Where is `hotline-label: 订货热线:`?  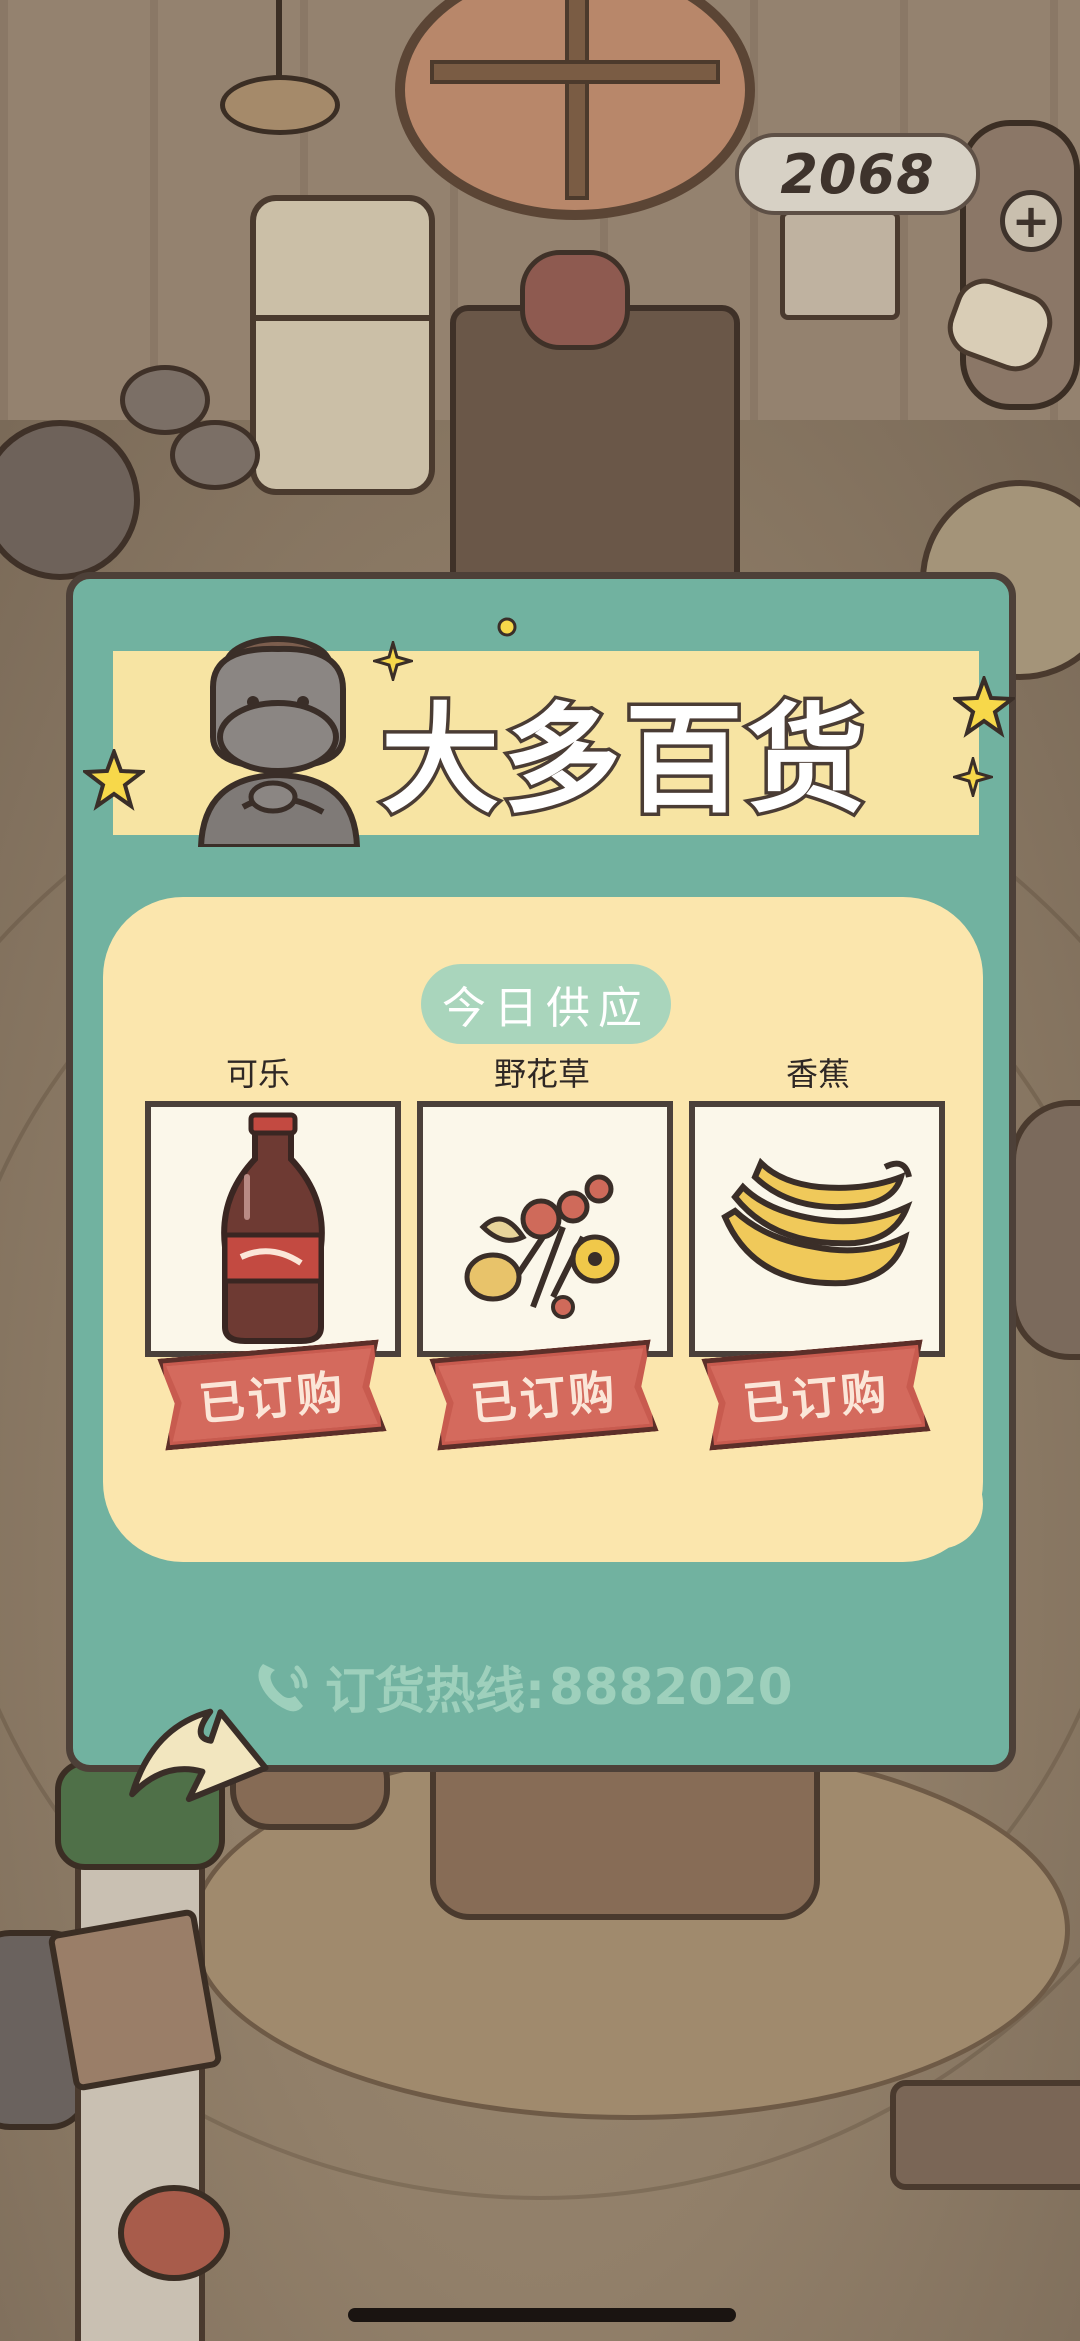
hotline-label: 订货热线: is located at coordinates (435, 1691).